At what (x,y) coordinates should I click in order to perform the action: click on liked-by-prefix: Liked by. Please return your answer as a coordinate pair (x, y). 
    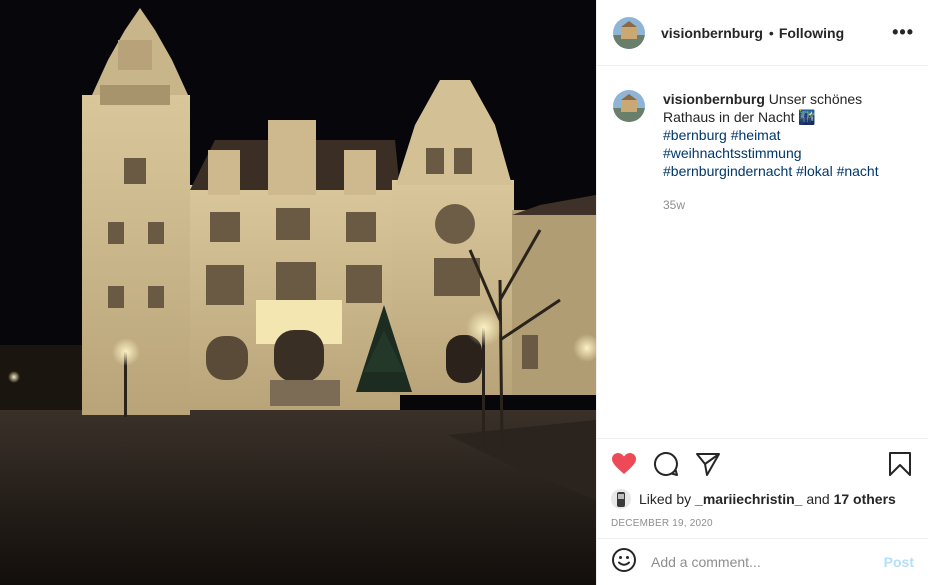
    Looking at the image, I should click on (665, 499).